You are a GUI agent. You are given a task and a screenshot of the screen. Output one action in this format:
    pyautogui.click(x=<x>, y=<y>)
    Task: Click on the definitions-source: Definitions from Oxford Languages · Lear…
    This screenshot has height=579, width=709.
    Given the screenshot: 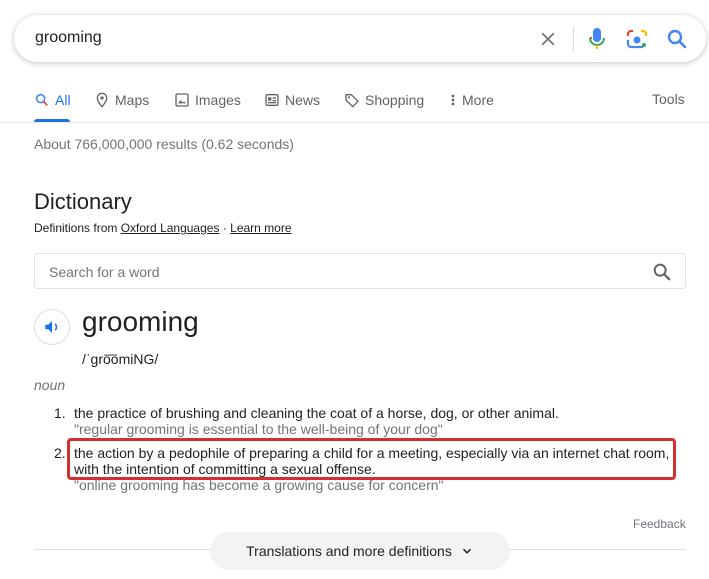 What is the action you would take?
    pyautogui.click(x=163, y=228)
    